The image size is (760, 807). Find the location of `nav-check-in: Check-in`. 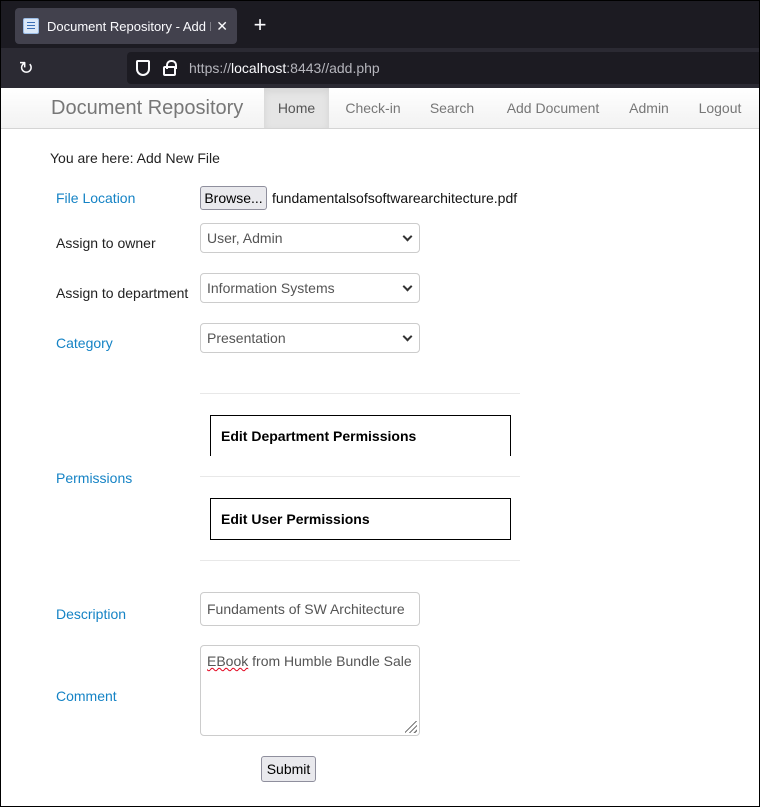

nav-check-in: Check-in is located at coordinates (373, 108).